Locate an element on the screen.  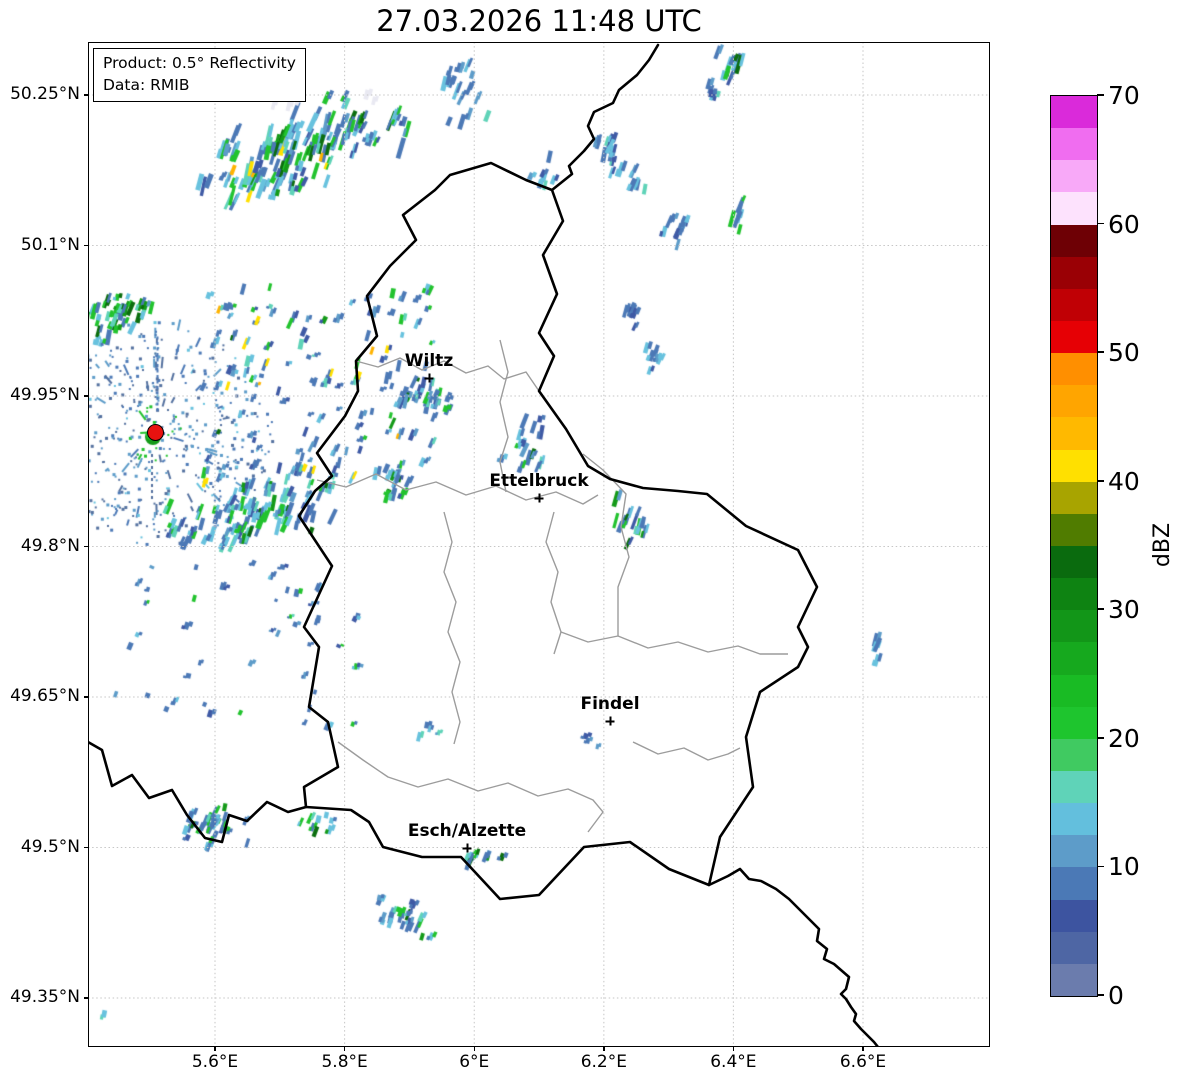
city-marker-esch-alzette is located at coordinates (467, 848).